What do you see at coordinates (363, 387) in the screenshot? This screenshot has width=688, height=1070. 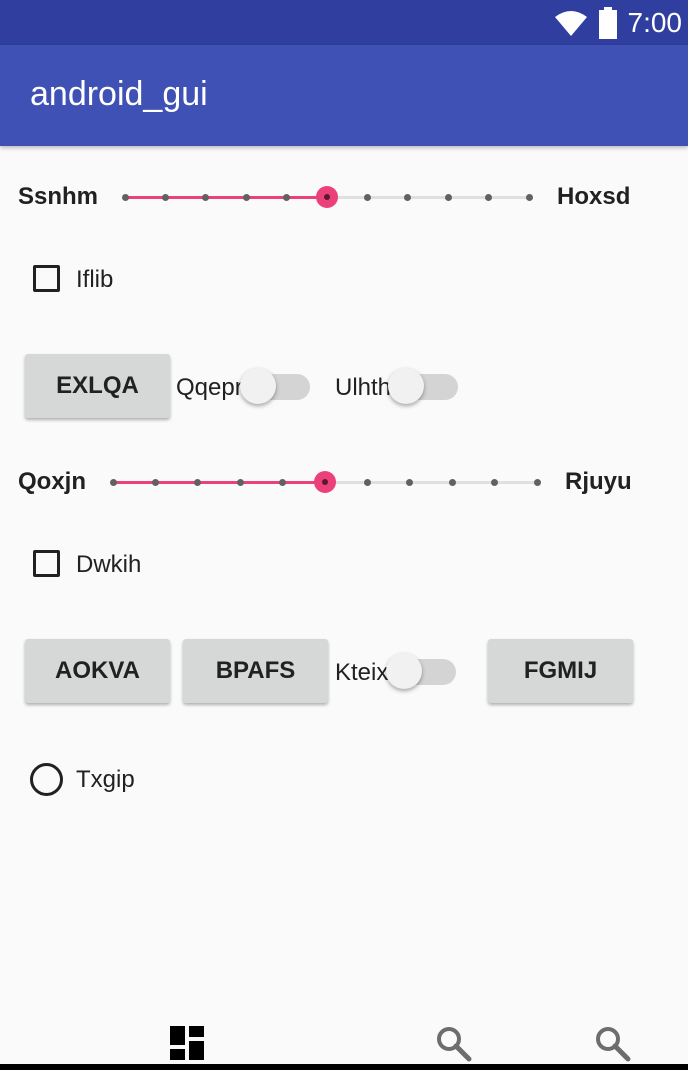 I see `switch-ulhth-label: Ulhth` at bounding box center [363, 387].